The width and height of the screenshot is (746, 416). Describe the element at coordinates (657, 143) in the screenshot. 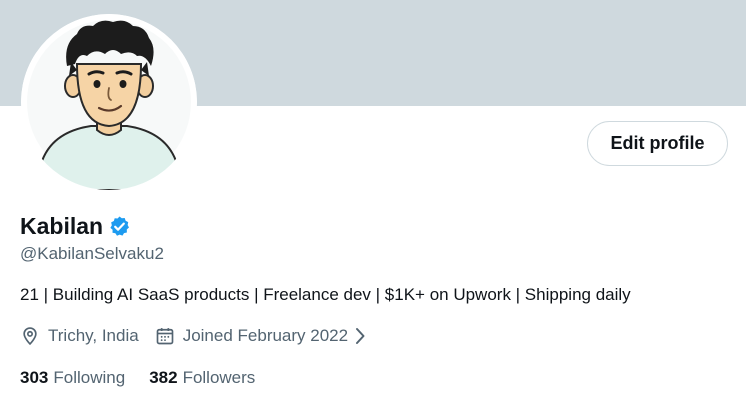

I see `edit-profile-button: Edit profile` at that location.